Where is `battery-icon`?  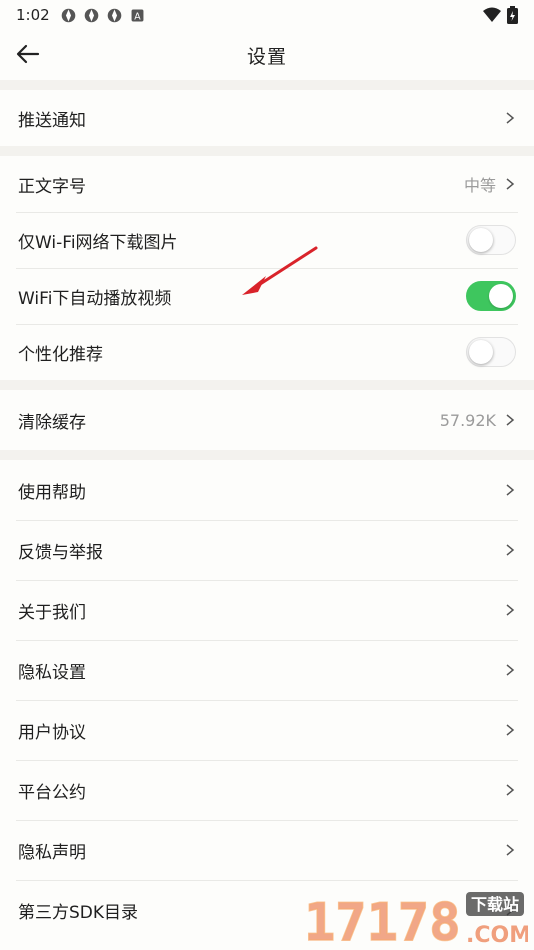
battery-icon is located at coordinates (512, 15).